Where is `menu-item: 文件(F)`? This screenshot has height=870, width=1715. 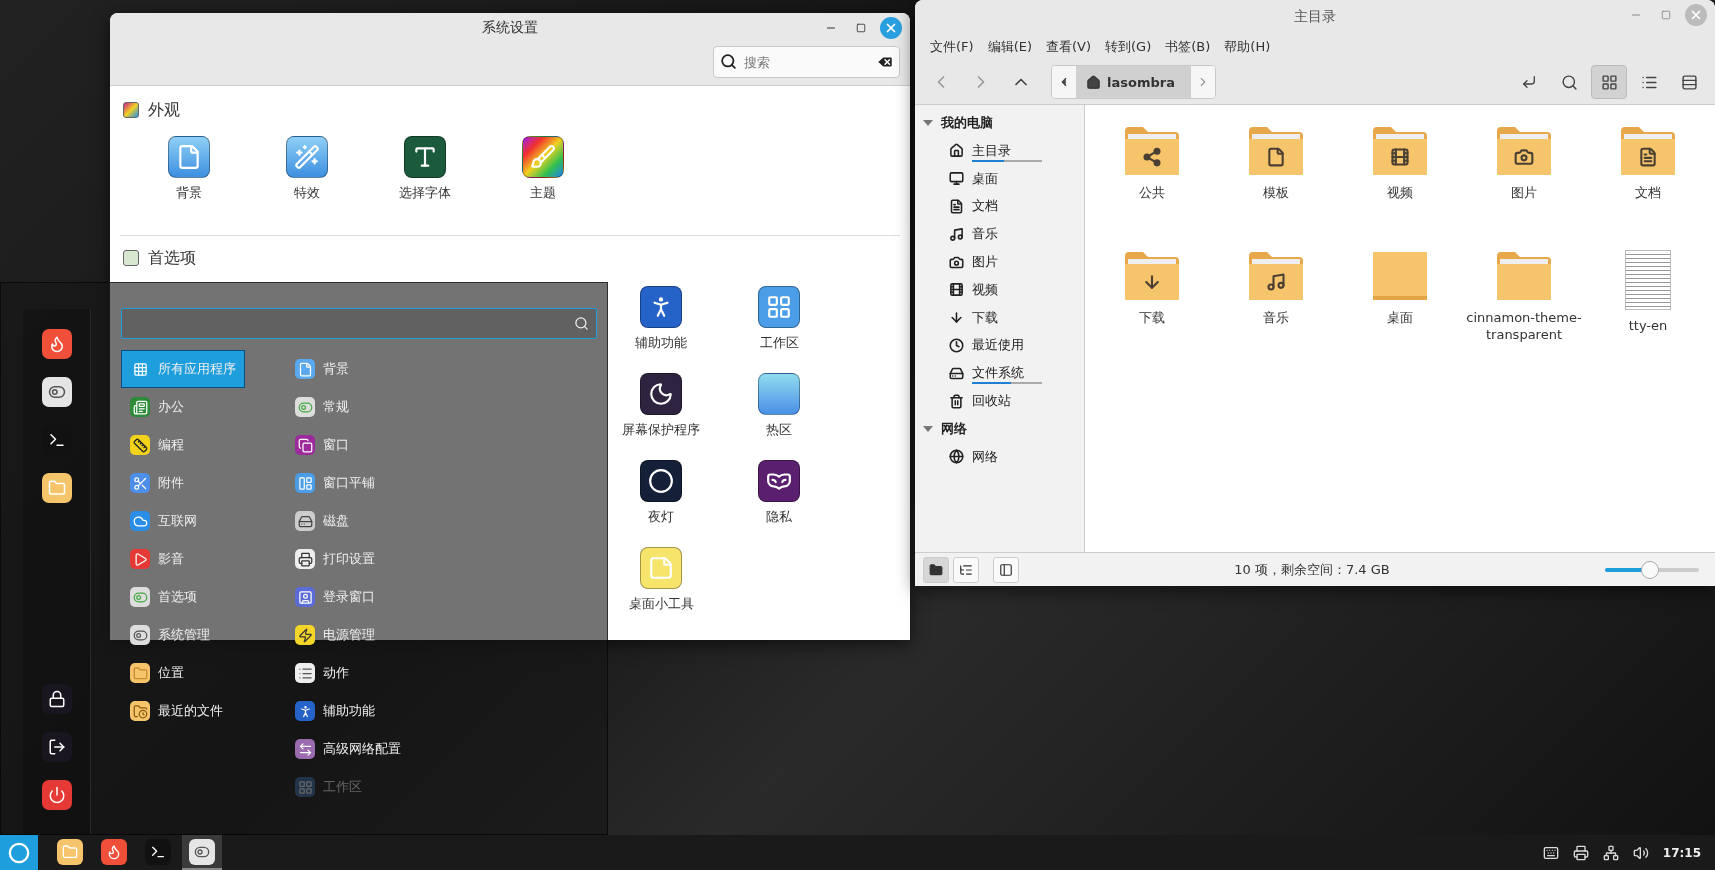
menu-item: 文件(F) is located at coordinates (952, 47).